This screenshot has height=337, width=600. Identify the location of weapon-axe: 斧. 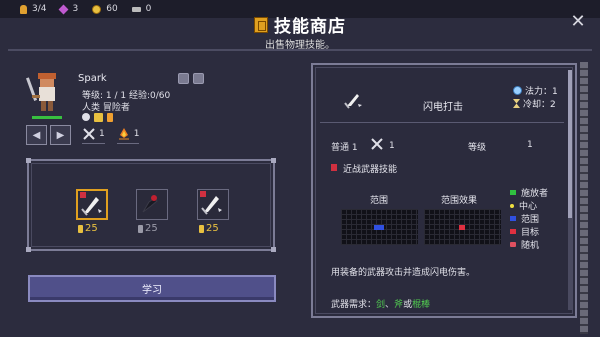
(399, 305).